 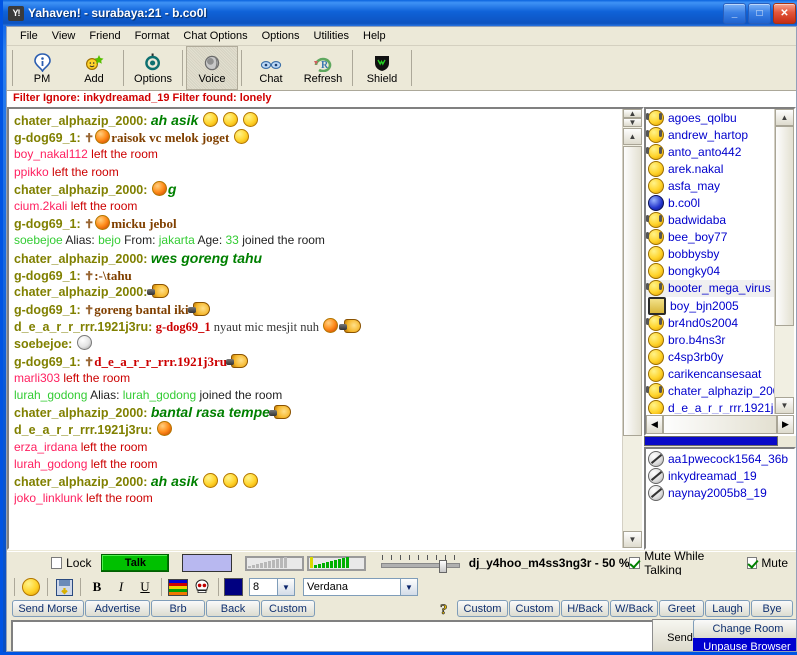 I want to click on save-button, so click(x=64, y=587).